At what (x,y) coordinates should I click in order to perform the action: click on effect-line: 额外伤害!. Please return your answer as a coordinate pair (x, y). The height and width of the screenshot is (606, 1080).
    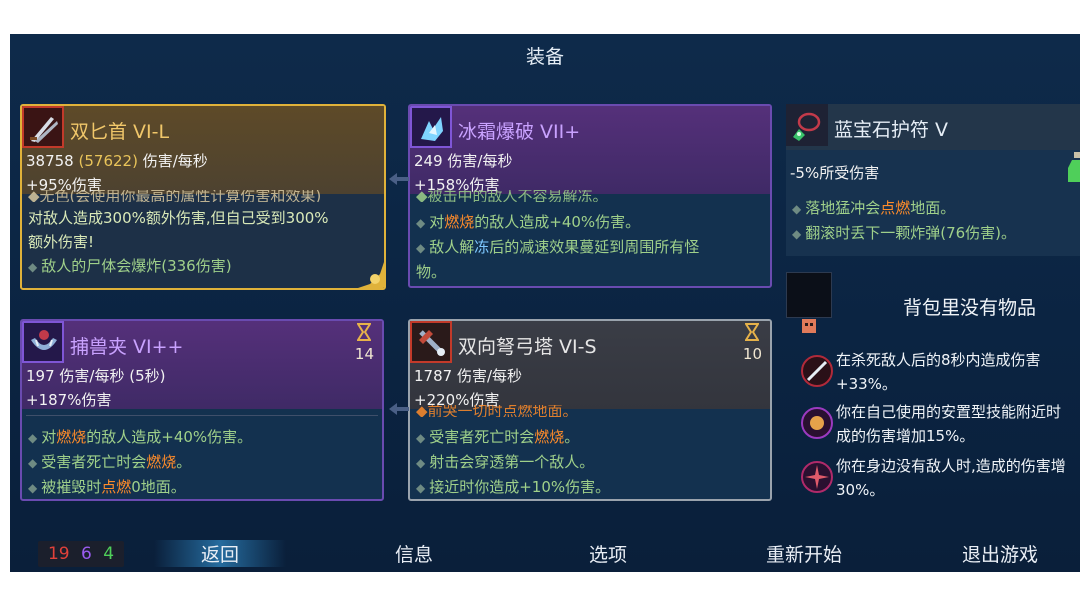
    Looking at the image, I should click on (61, 242).